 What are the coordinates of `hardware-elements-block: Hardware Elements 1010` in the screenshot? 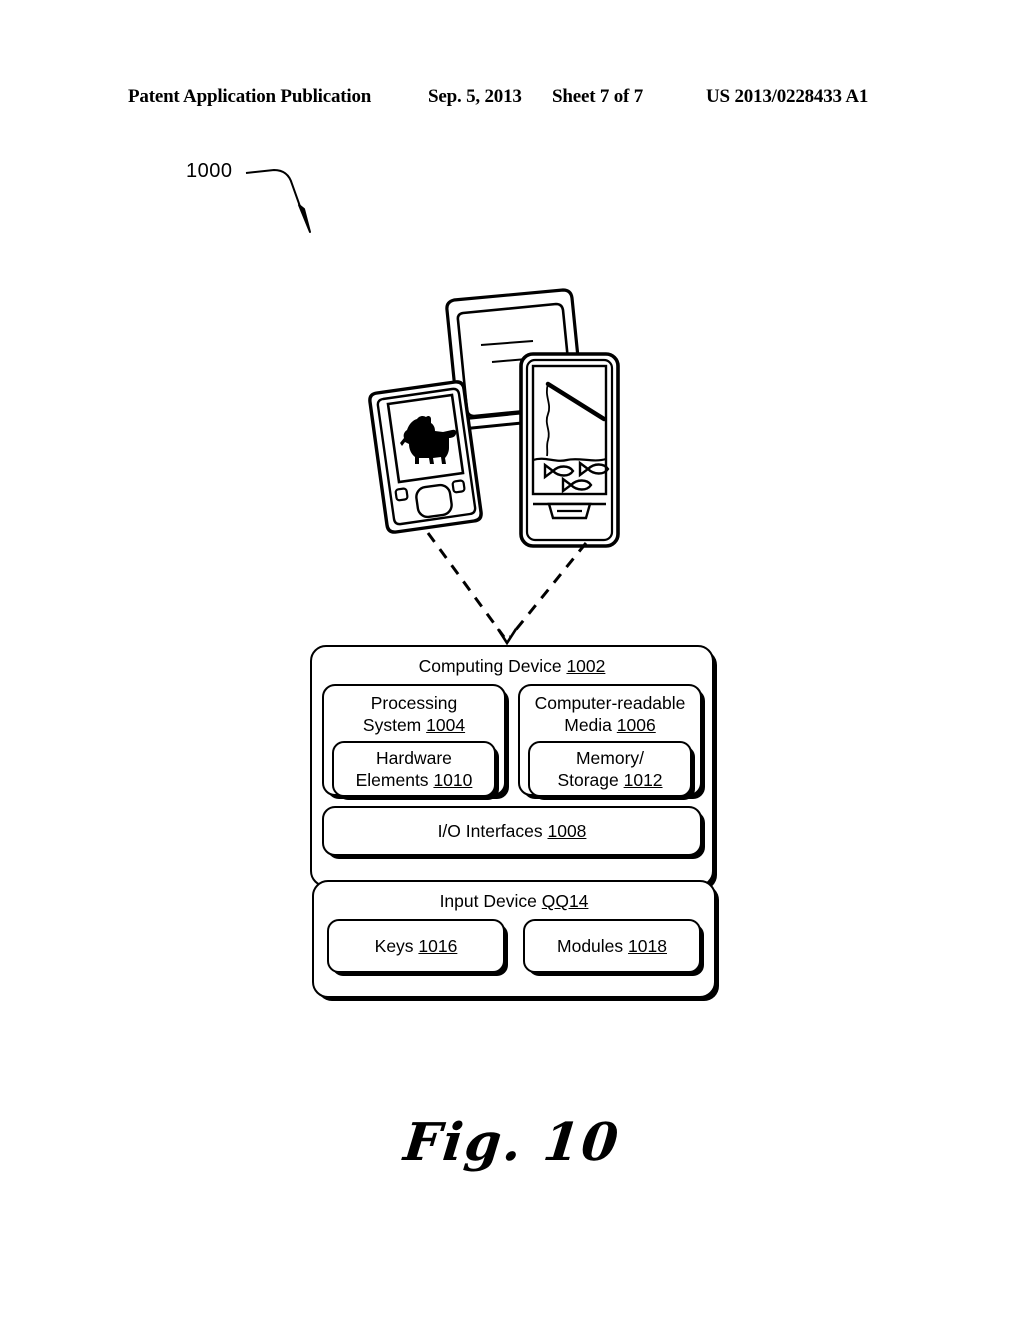 It's located at (414, 769).